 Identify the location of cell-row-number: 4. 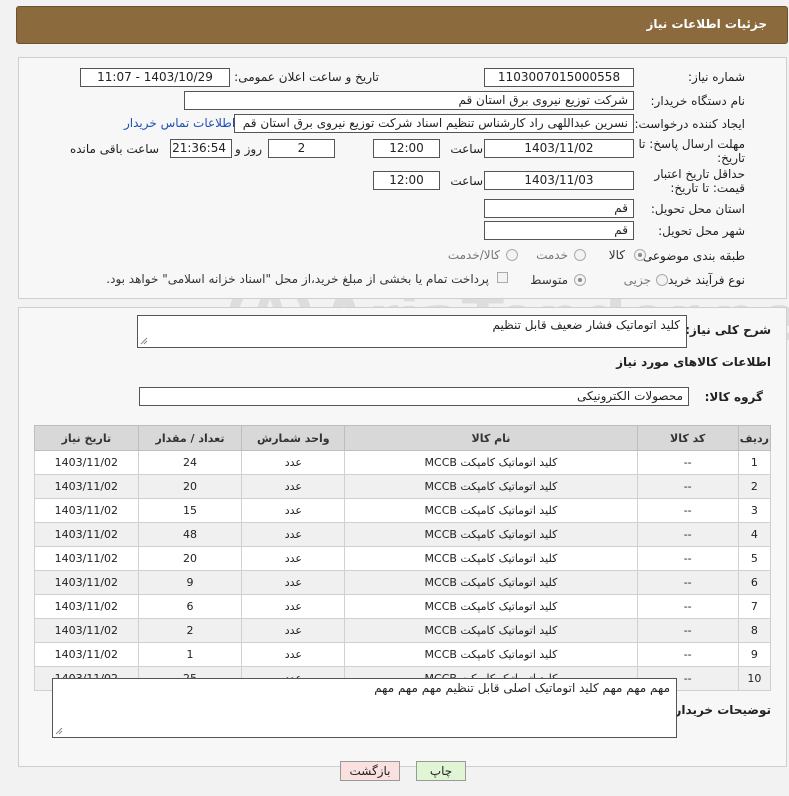
(754, 534).